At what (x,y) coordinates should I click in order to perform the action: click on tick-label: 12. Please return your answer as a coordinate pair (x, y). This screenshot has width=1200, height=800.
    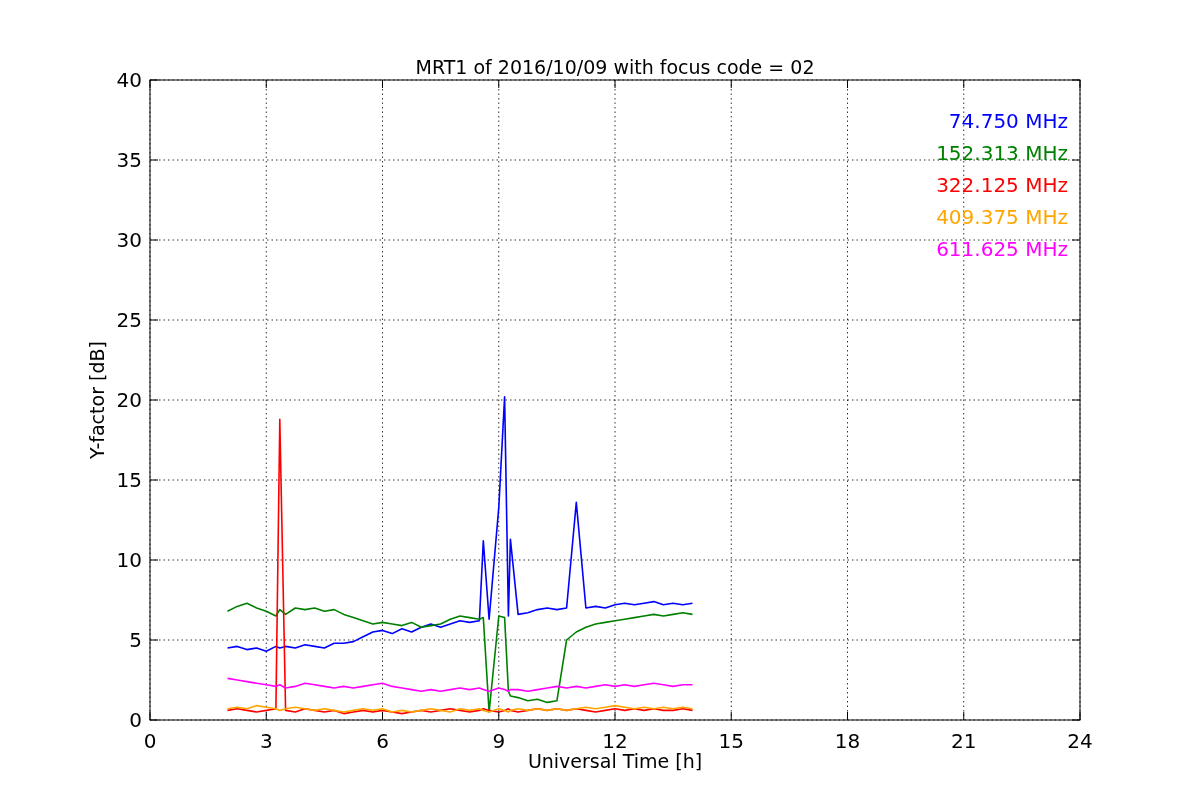
    Looking at the image, I should click on (615, 741).